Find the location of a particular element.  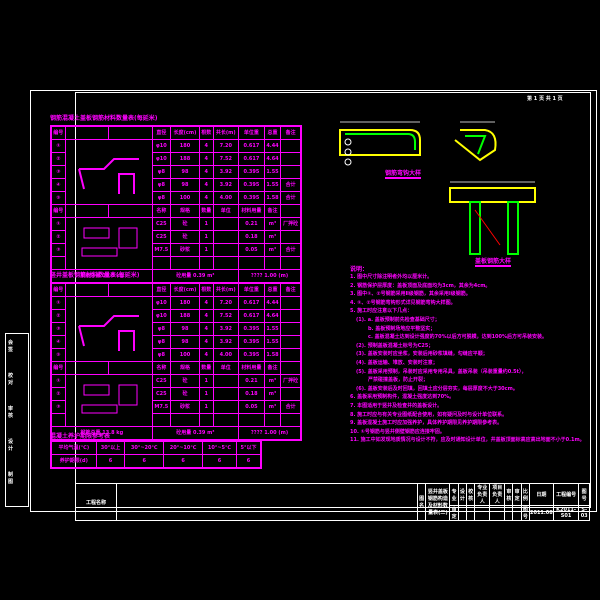

note-item: 1. 图中尺寸除注明者外均以厘米计。 is located at coordinates (391, 277).